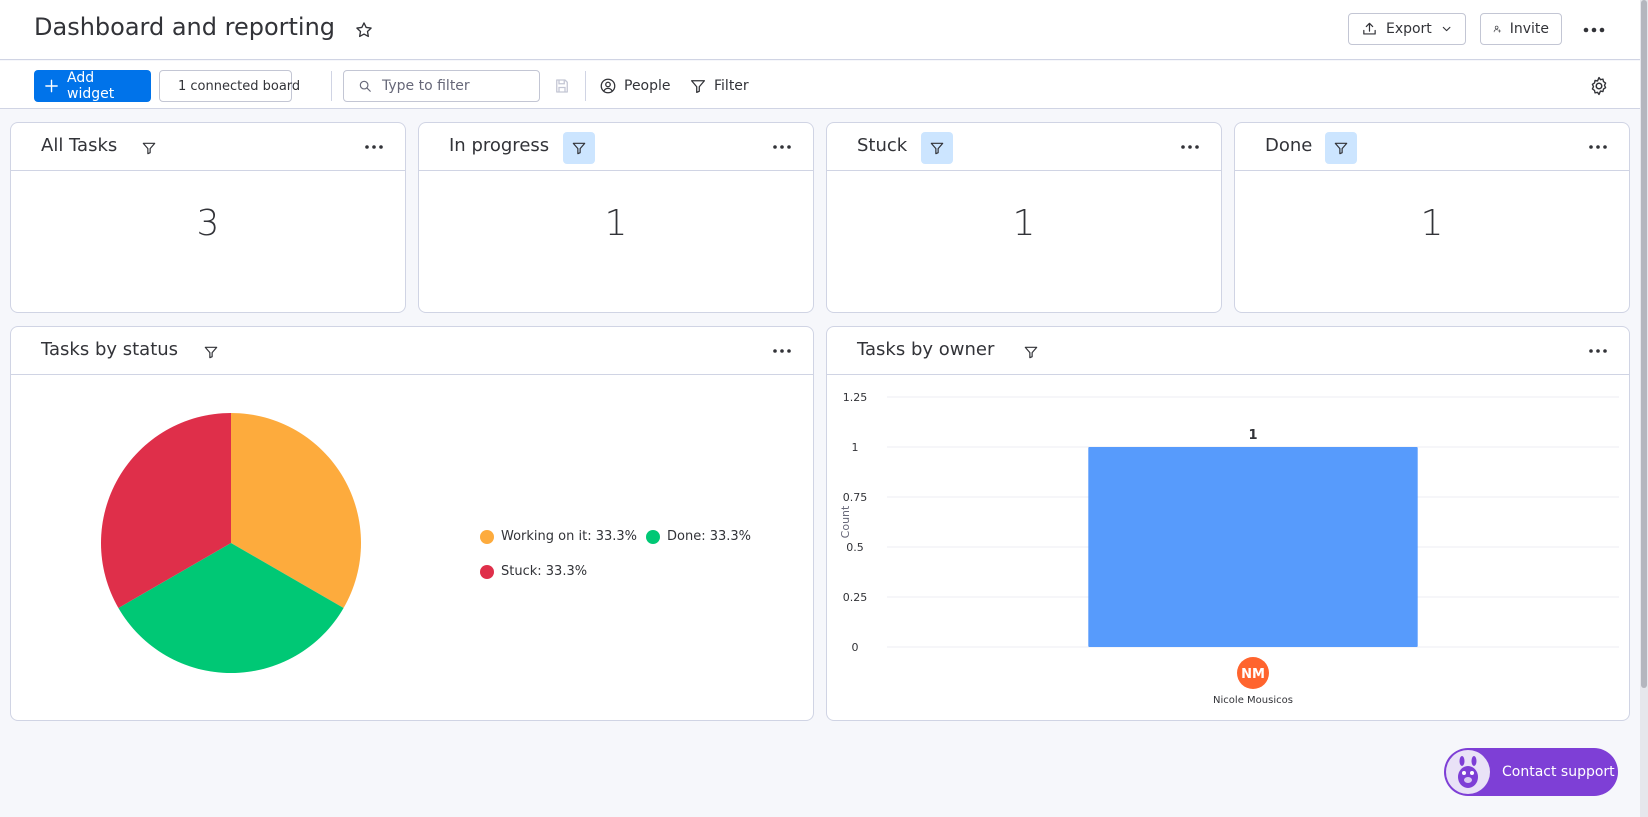  I want to click on add-widget-button: Add widget, so click(92, 86).